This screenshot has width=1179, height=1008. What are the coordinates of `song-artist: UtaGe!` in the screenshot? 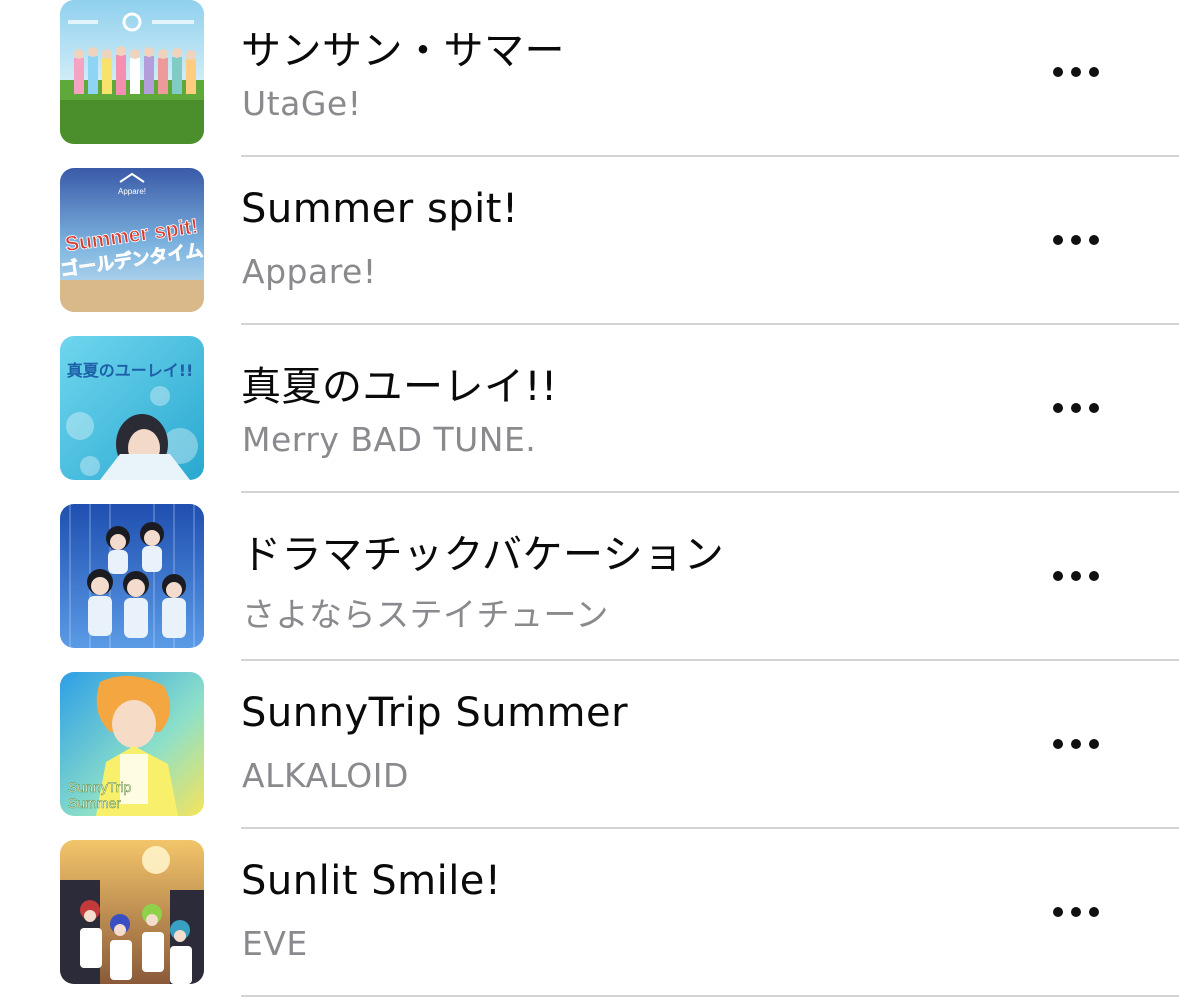 It's located at (302, 103).